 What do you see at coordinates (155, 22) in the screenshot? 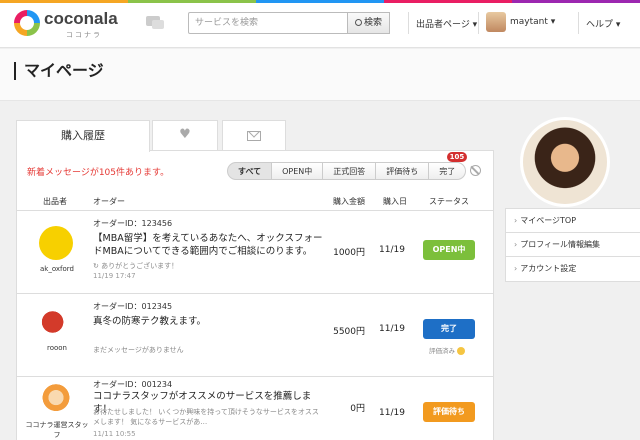
I see `chat-icon` at bounding box center [155, 22].